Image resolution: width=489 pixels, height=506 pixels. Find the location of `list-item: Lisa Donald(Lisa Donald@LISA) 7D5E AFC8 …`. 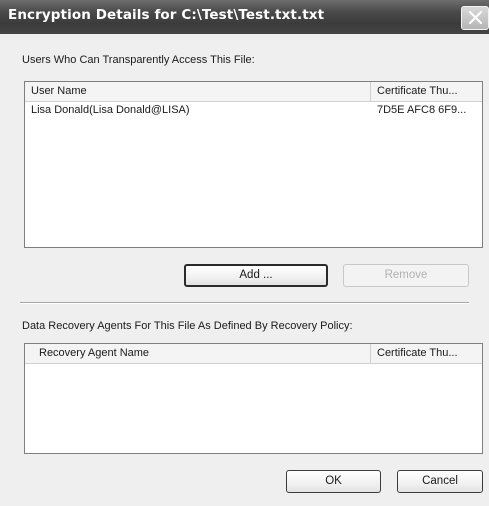

list-item: Lisa Donald(Lisa Donald@LISA) 7D5E AFC8 … is located at coordinates (253, 110).